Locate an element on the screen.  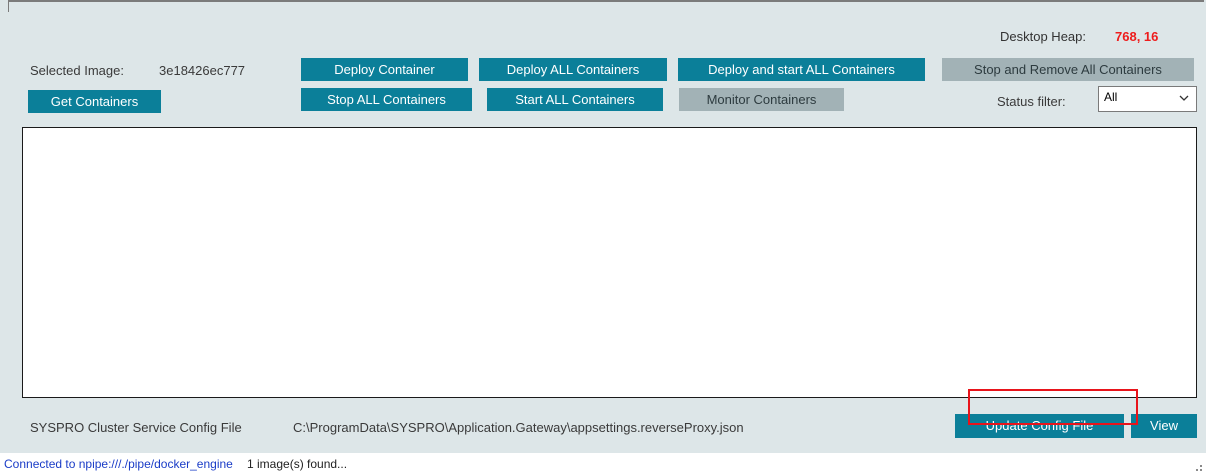
deploy-and-start-all-button: Deploy and start ALL Containers is located at coordinates (801, 69).